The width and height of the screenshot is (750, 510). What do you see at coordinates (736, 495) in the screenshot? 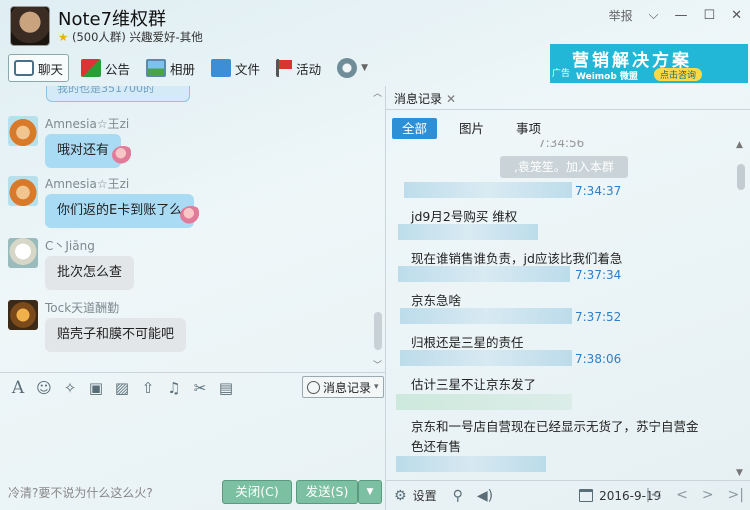
I see `last-page-icon: >|` at bounding box center [736, 495].